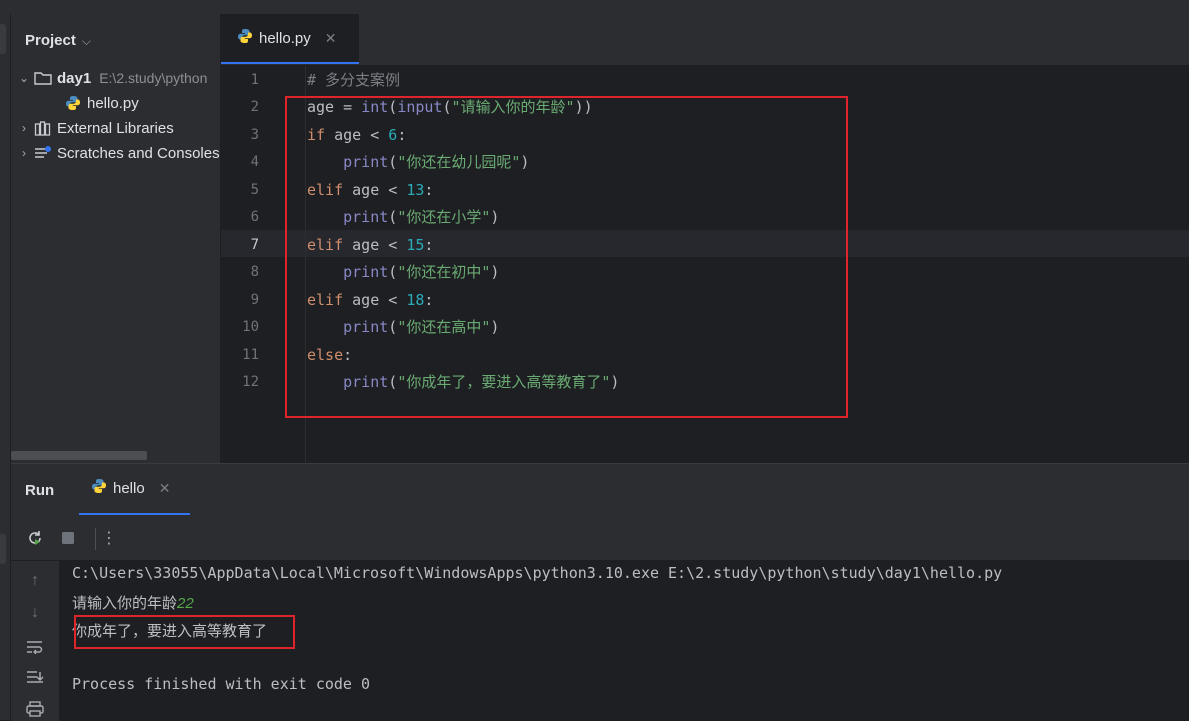 The width and height of the screenshot is (1189, 721). Describe the element at coordinates (35, 647) in the screenshot. I see `soft-wrap-icon` at that location.